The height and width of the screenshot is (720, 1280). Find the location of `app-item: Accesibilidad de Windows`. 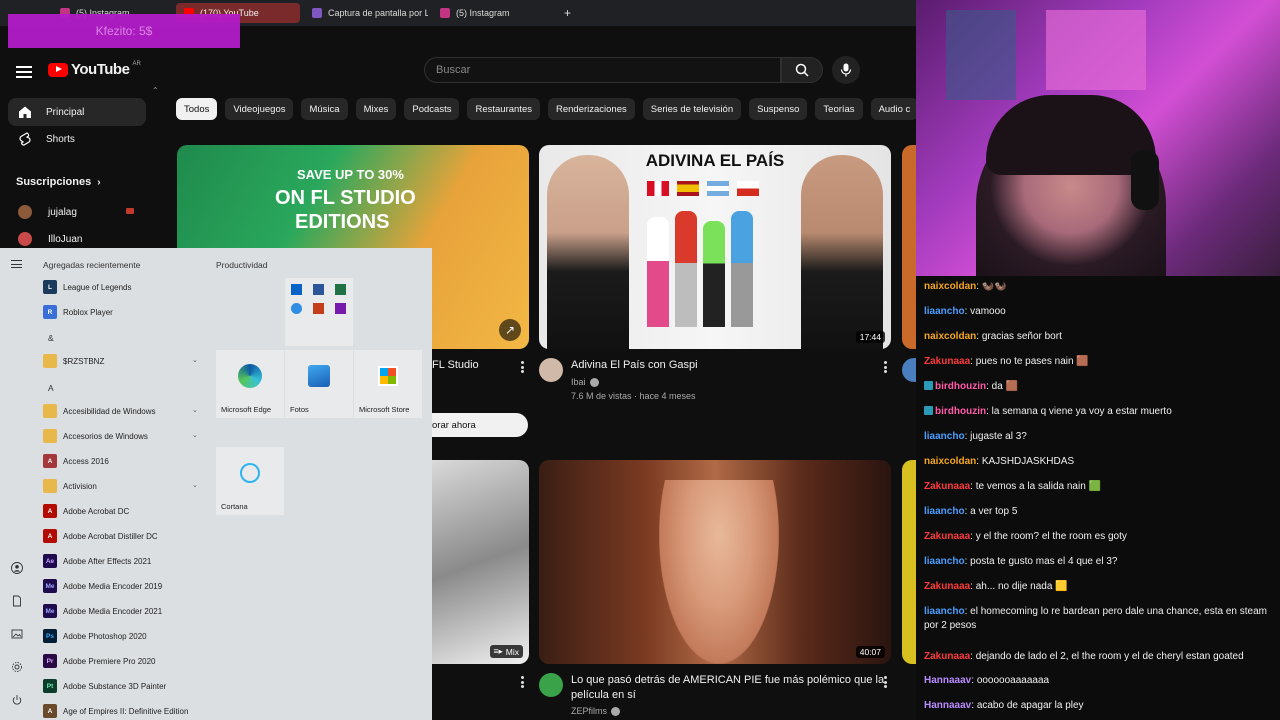

app-item: Accesibilidad de Windows is located at coordinates (99, 411).